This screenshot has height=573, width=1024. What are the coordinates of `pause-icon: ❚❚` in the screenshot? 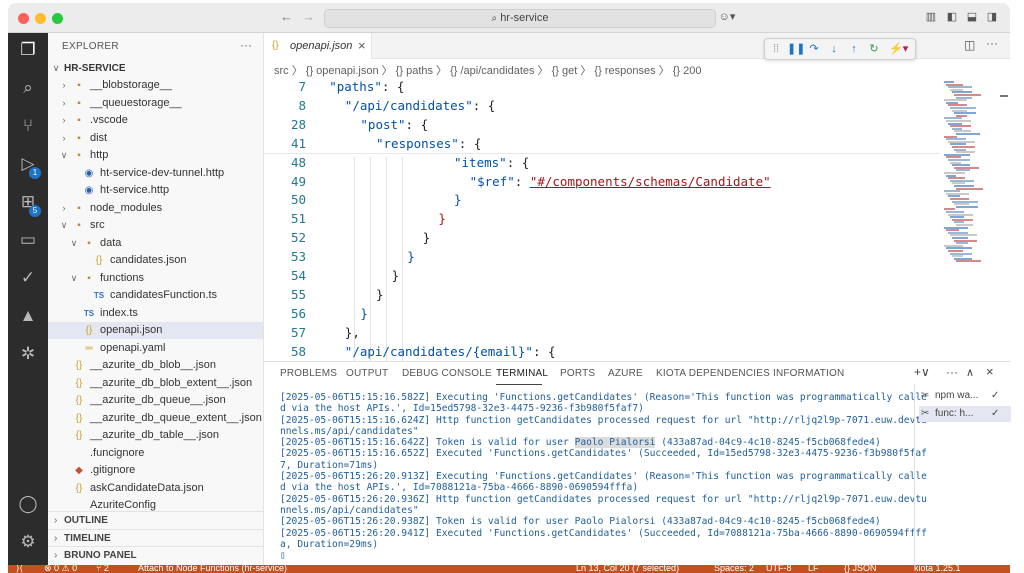 It's located at (796, 49).